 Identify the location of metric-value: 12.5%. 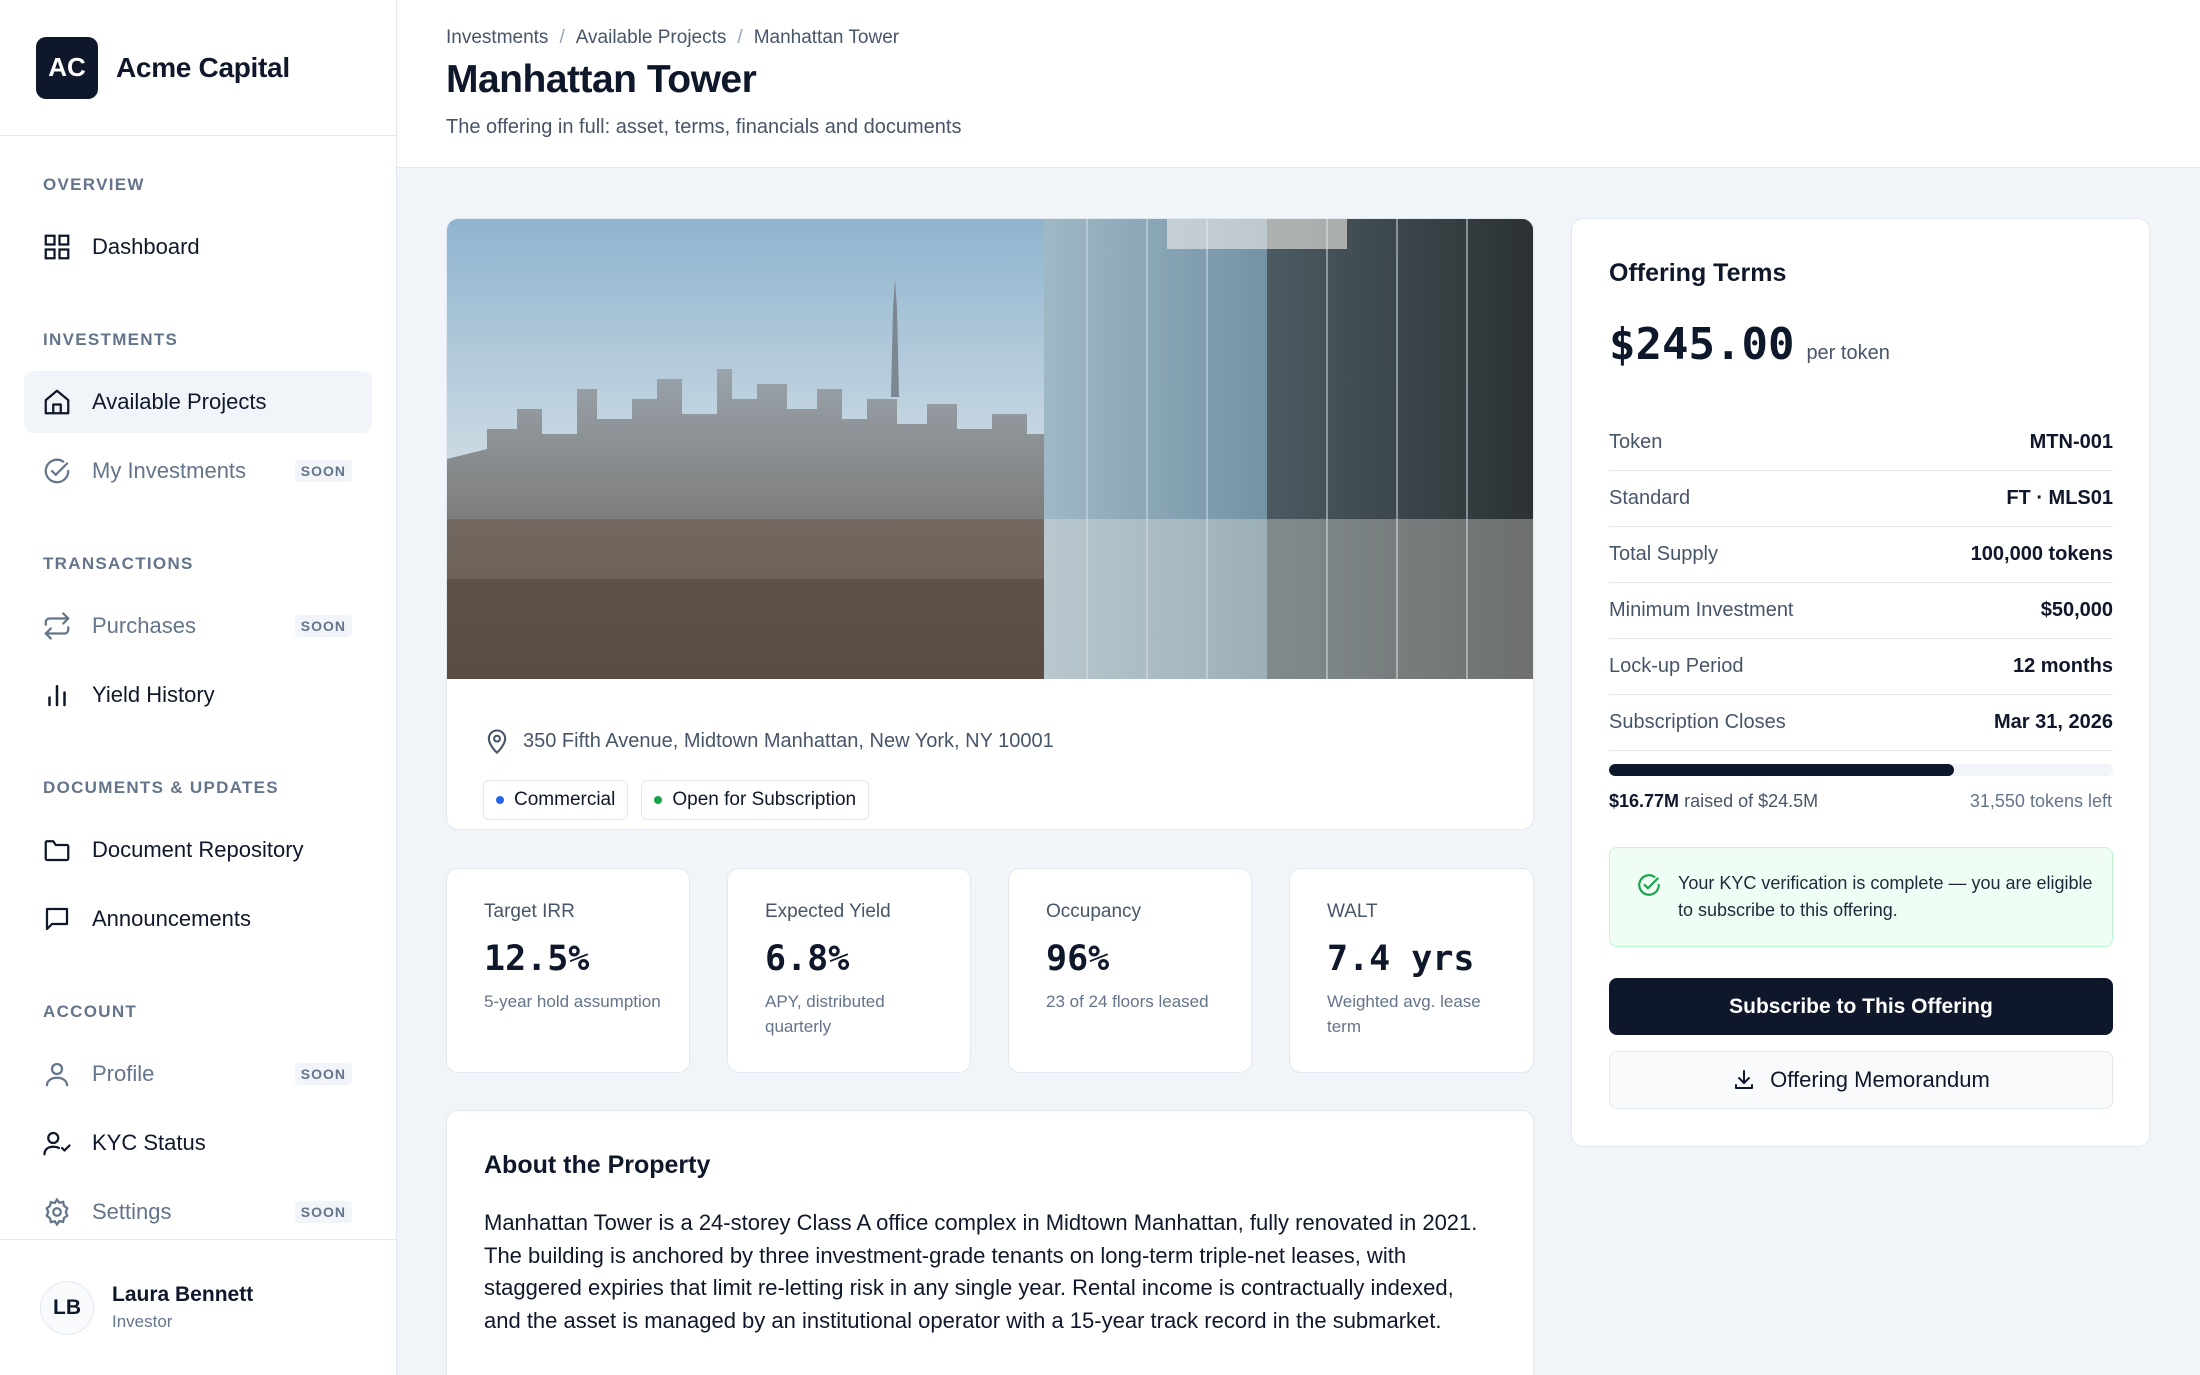
(537, 959).